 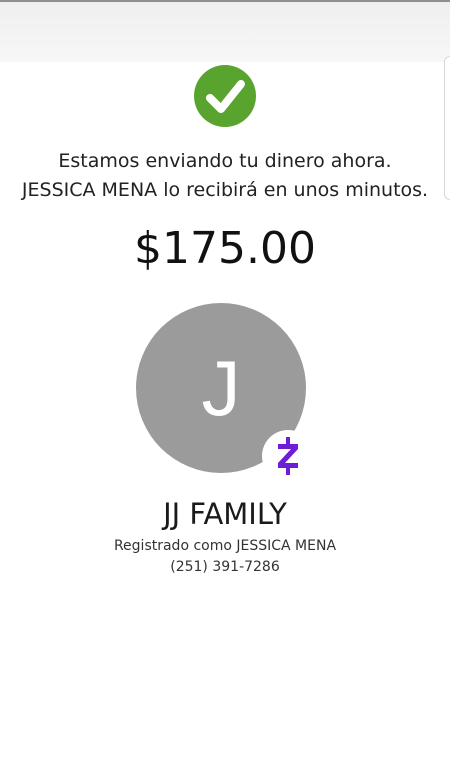 I want to click on checkmark-circle-icon, so click(x=225, y=96).